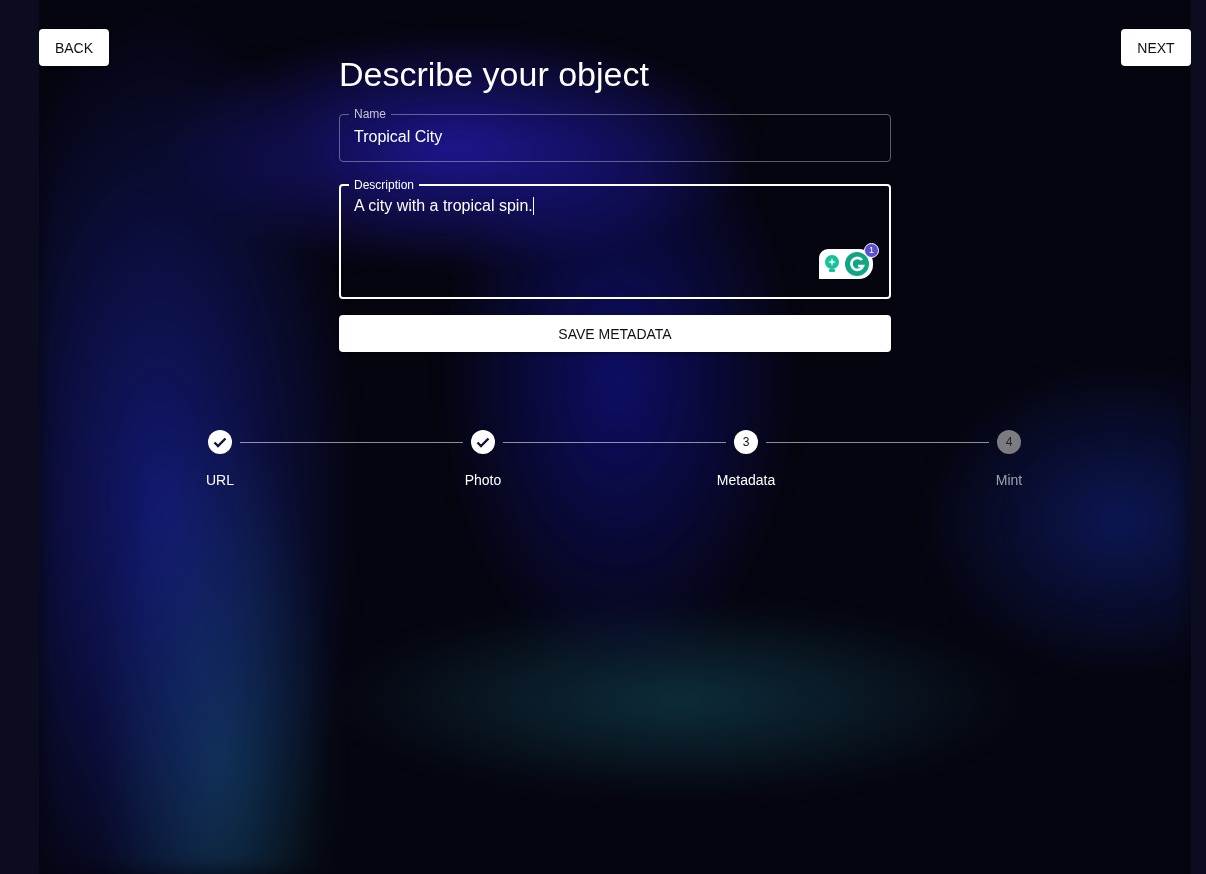 The height and width of the screenshot is (874, 1206). Describe the element at coordinates (1009, 442) in the screenshot. I see `step-number: 4` at that location.